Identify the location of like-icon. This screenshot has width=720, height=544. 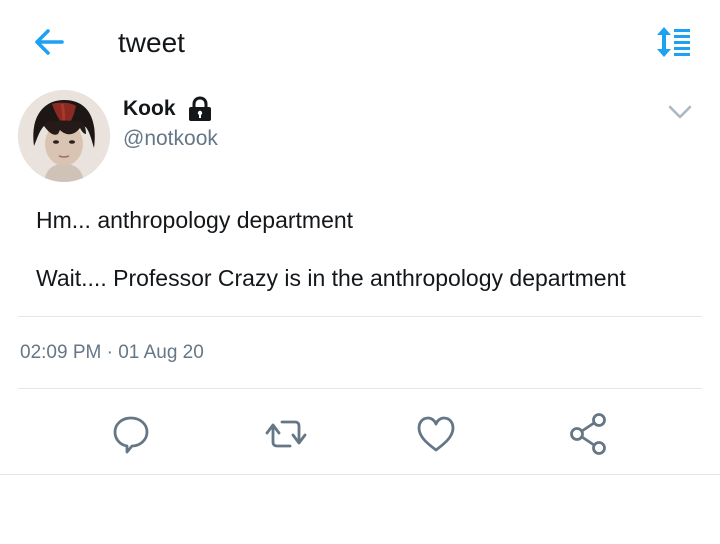
(436, 434).